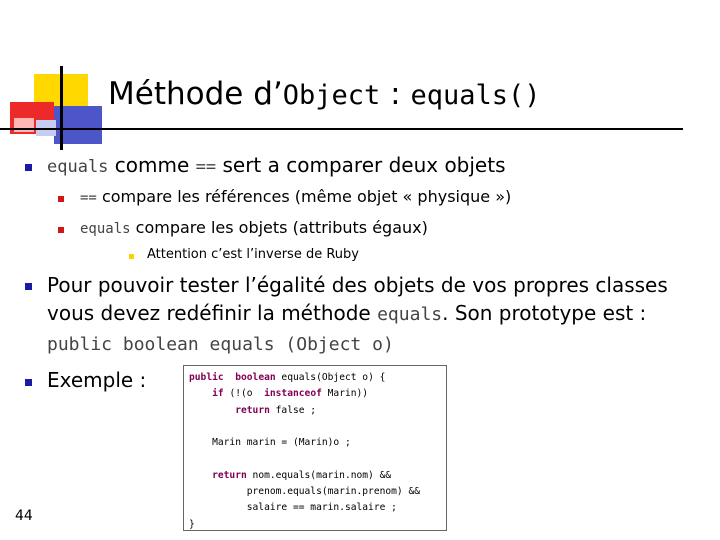 The width and height of the screenshot is (720, 540). I want to click on code-text: (!(o, so click(244, 394).